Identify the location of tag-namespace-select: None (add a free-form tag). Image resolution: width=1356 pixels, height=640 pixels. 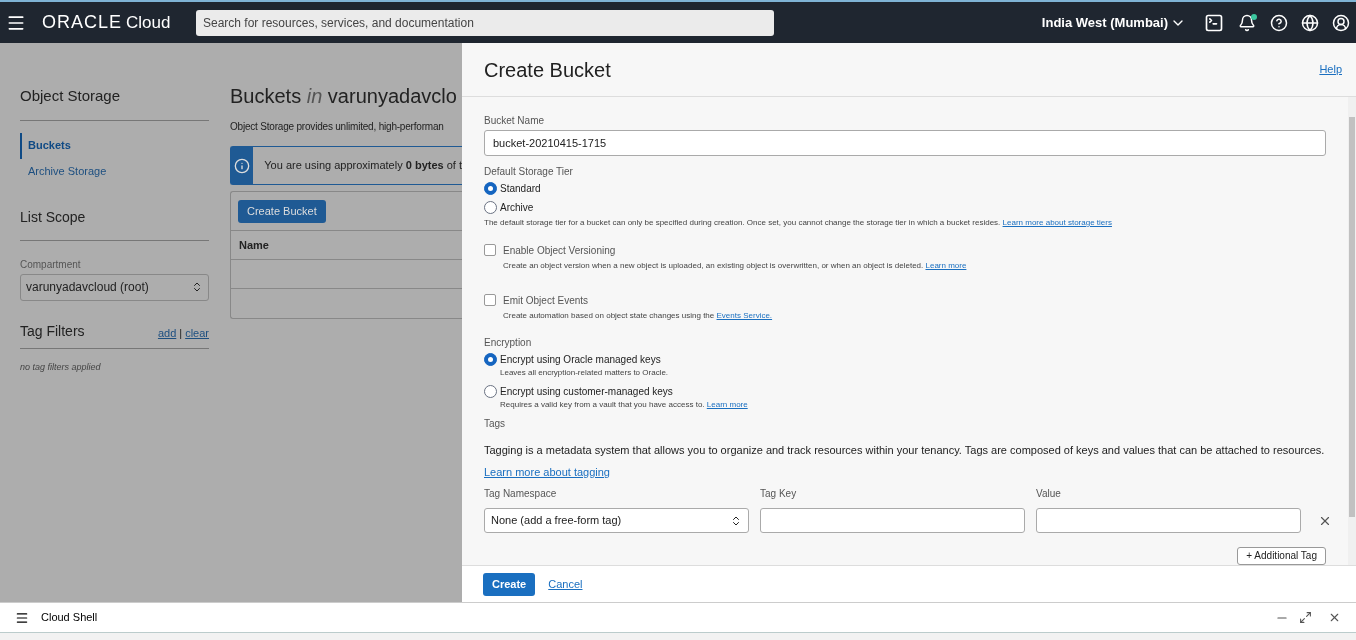
(616, 520).